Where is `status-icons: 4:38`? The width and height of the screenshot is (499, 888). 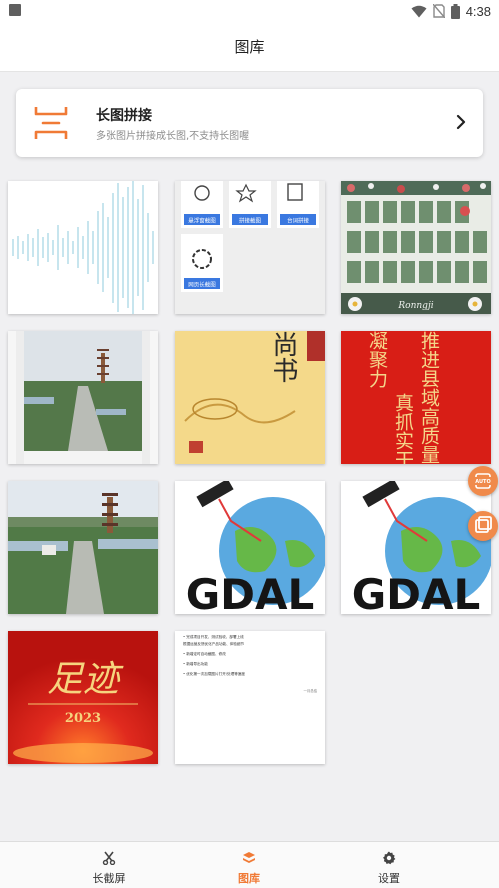 status-icons: 4:38 is located at coordinates (451, 11).